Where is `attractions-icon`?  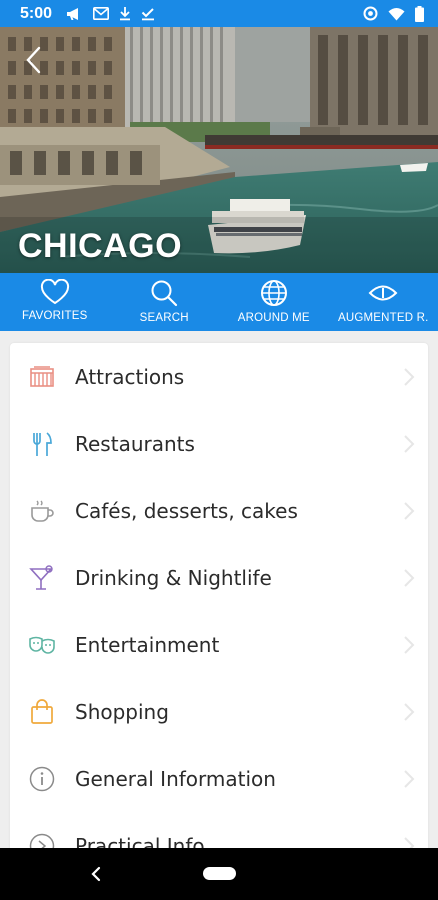 attractions-icon is located at coordinates (42, 377).